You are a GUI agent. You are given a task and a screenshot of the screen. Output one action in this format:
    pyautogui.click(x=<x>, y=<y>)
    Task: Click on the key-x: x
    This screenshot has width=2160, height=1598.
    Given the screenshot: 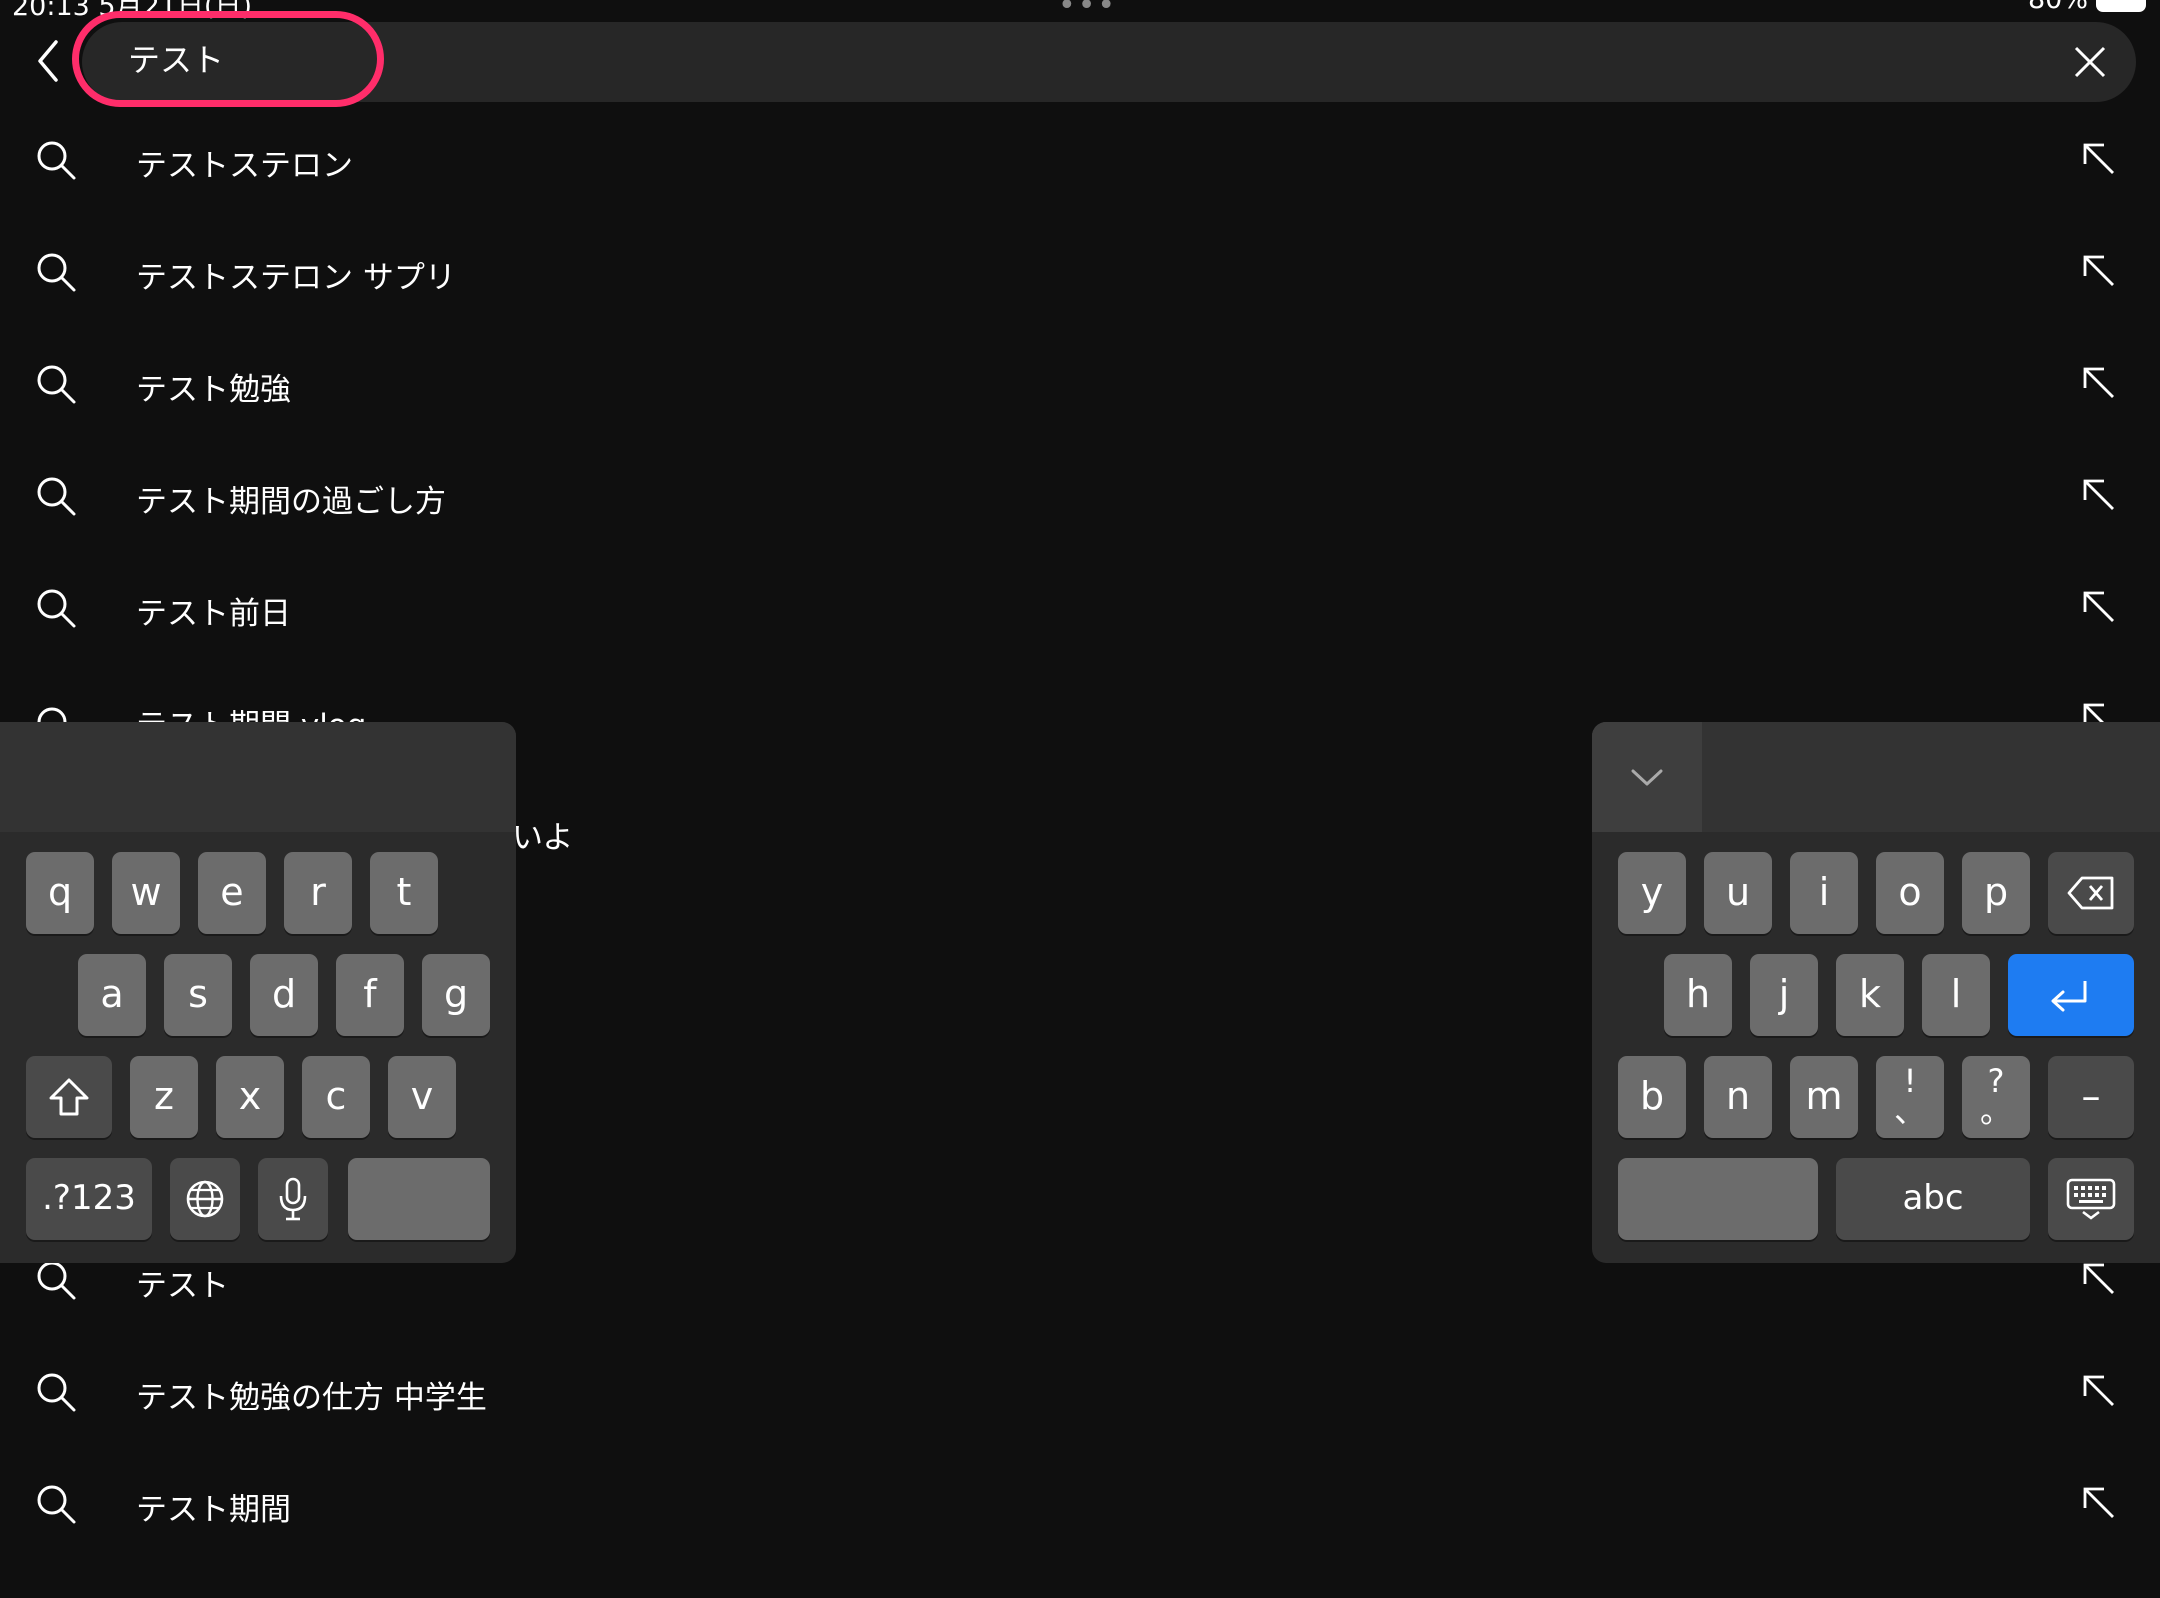 What is the action you would take?
    pyautogui.click(x=250, y=1097)
    